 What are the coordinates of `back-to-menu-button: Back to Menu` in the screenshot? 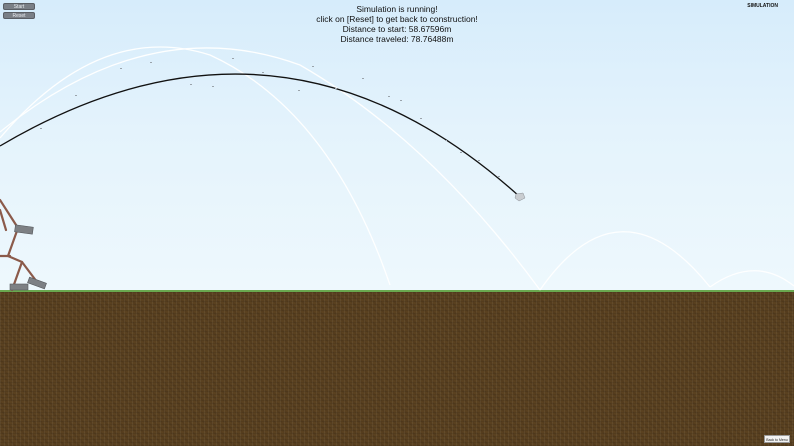 It's located at (777, 439).